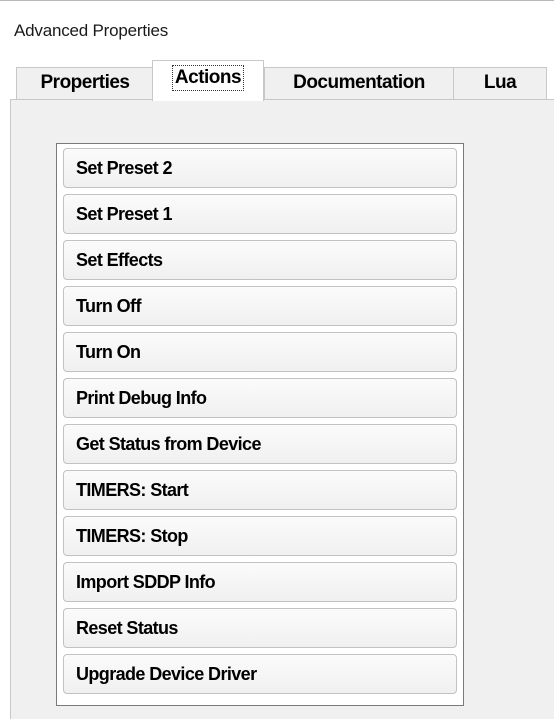 The height and width of the screenshot is (719, 554). What do you see at coordinates (260, 168) in the screenshot?
I see `action-button-set-preset-2: Set Preset 2` at bounding box center [260, 168].